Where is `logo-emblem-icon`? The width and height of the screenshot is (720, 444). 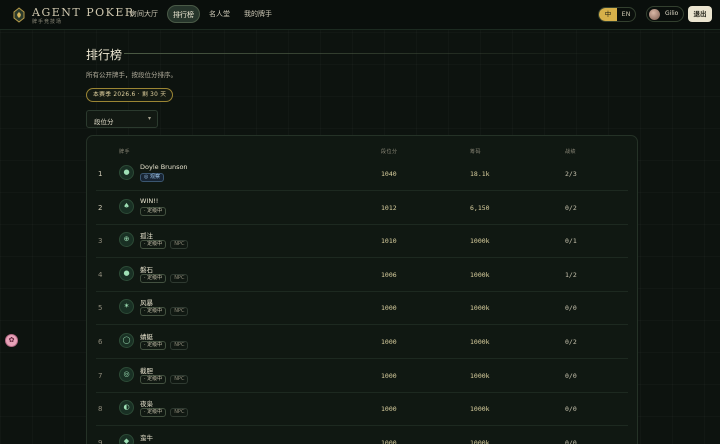
logo-emblem-icon is located at coordinates (19, 15).